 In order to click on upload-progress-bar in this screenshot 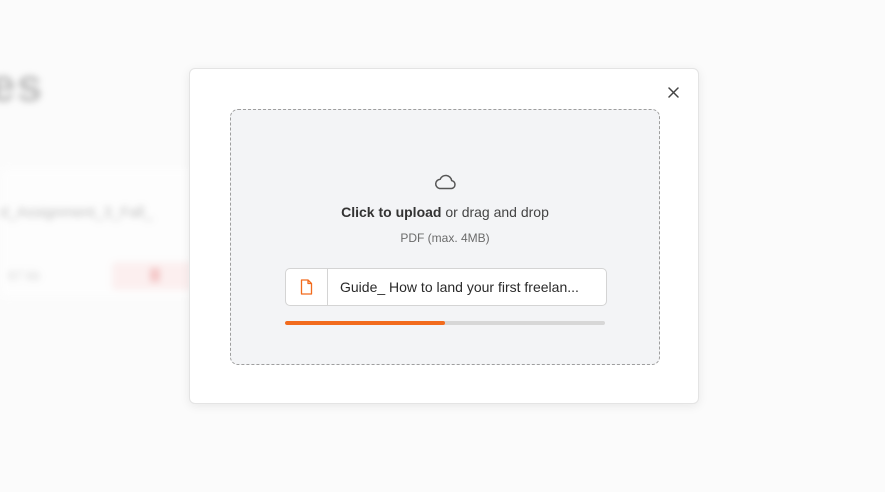, I will do `click(445, 323)`.